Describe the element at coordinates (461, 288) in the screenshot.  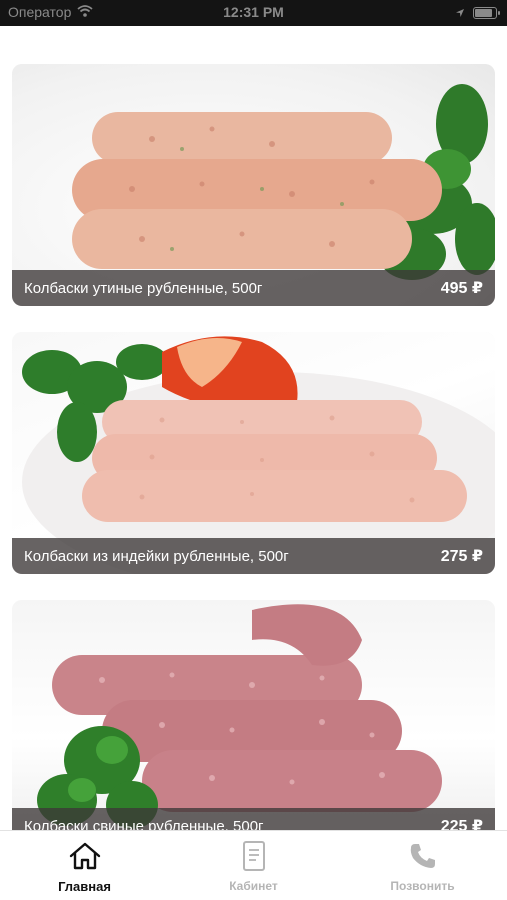
I see `product-price: 495 ₽` at that location.